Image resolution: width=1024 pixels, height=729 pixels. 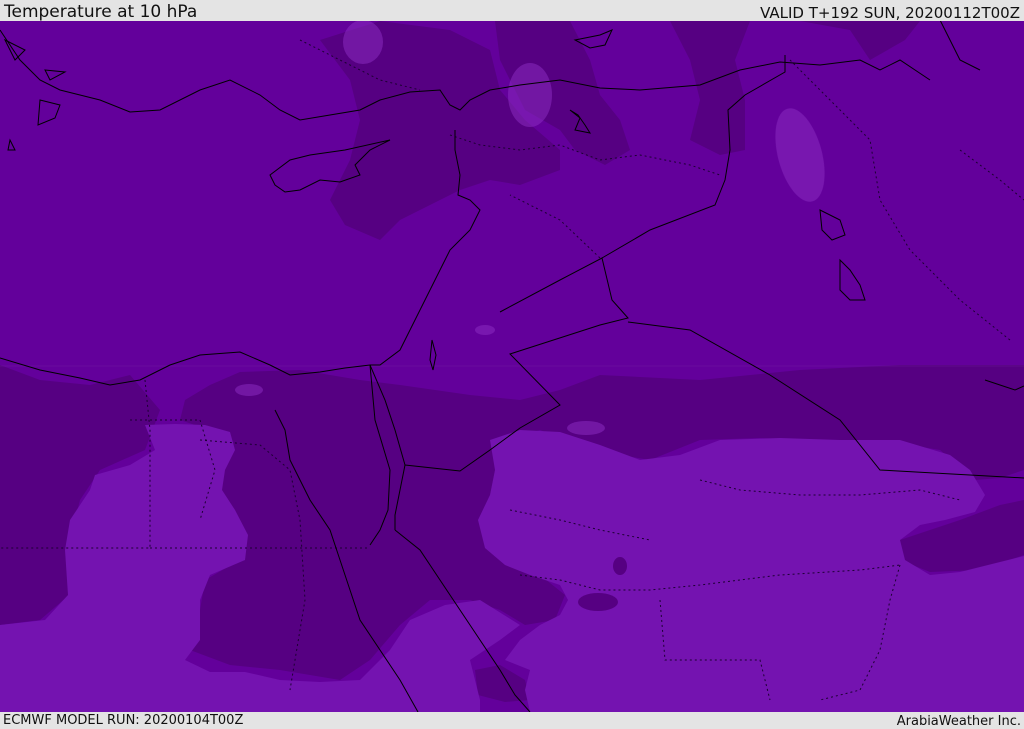 What do you see at coordinates (530, 95) in the screenshot?
I see `warm-patch-syria` at bounding box center [530, 95].